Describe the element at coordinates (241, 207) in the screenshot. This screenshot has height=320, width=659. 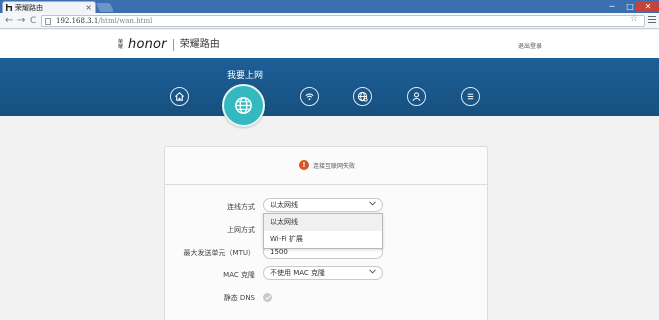
I see `connection-mode-label: 连线方式` at that location.